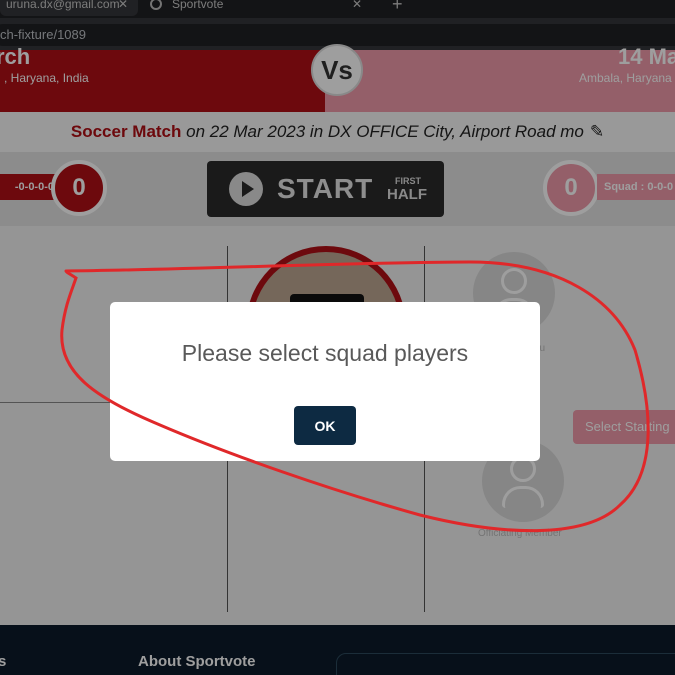 The image size is (675, 675). What do you see at coordinates (325, 425) in the screenshot?
I see `ok-button: OK` at bounding box center [325, 425].